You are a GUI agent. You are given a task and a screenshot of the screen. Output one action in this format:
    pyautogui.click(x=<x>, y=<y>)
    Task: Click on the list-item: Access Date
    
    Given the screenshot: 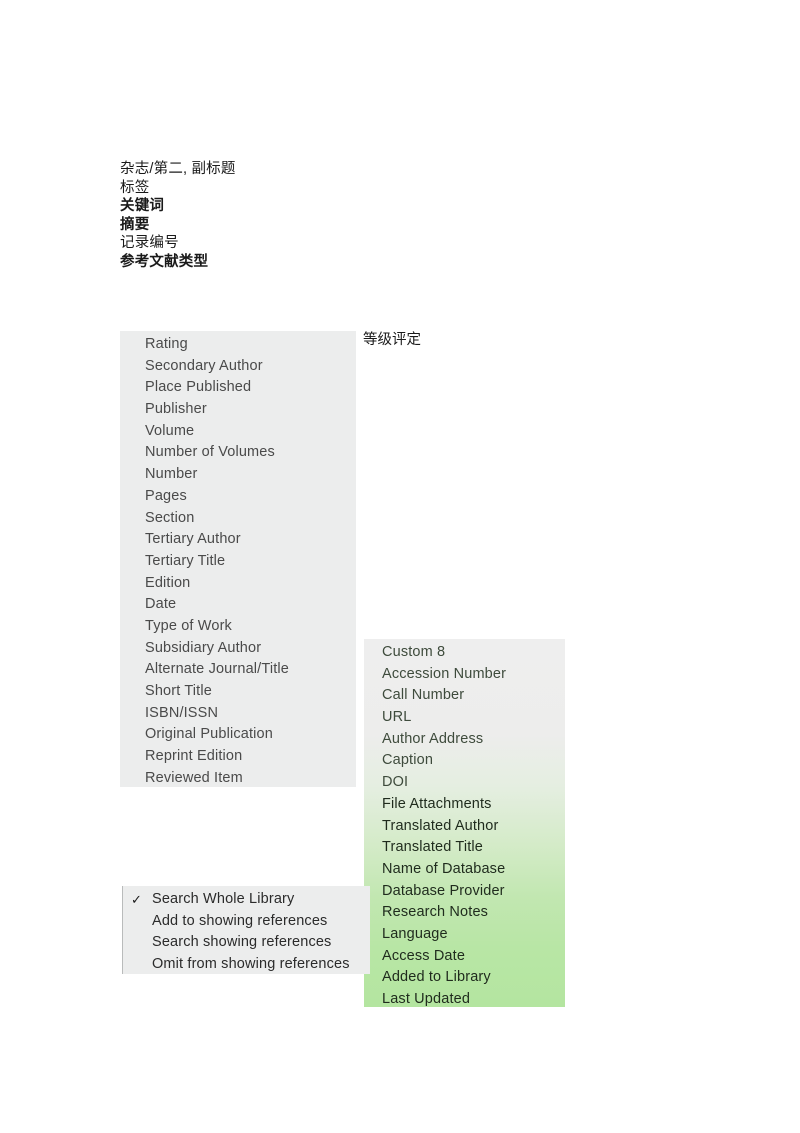 What is the action you would take?
    pyautogui.click(x=464, y=957)
    